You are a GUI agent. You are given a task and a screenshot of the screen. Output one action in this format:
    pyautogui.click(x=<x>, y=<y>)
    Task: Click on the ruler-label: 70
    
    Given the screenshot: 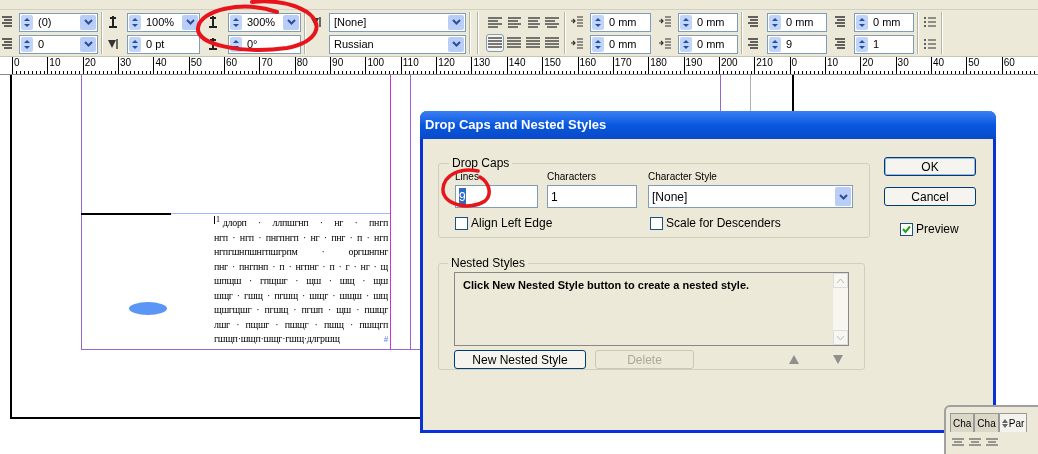 What is the action you would take?
    pyautogui.click(x=267, y=63)
    